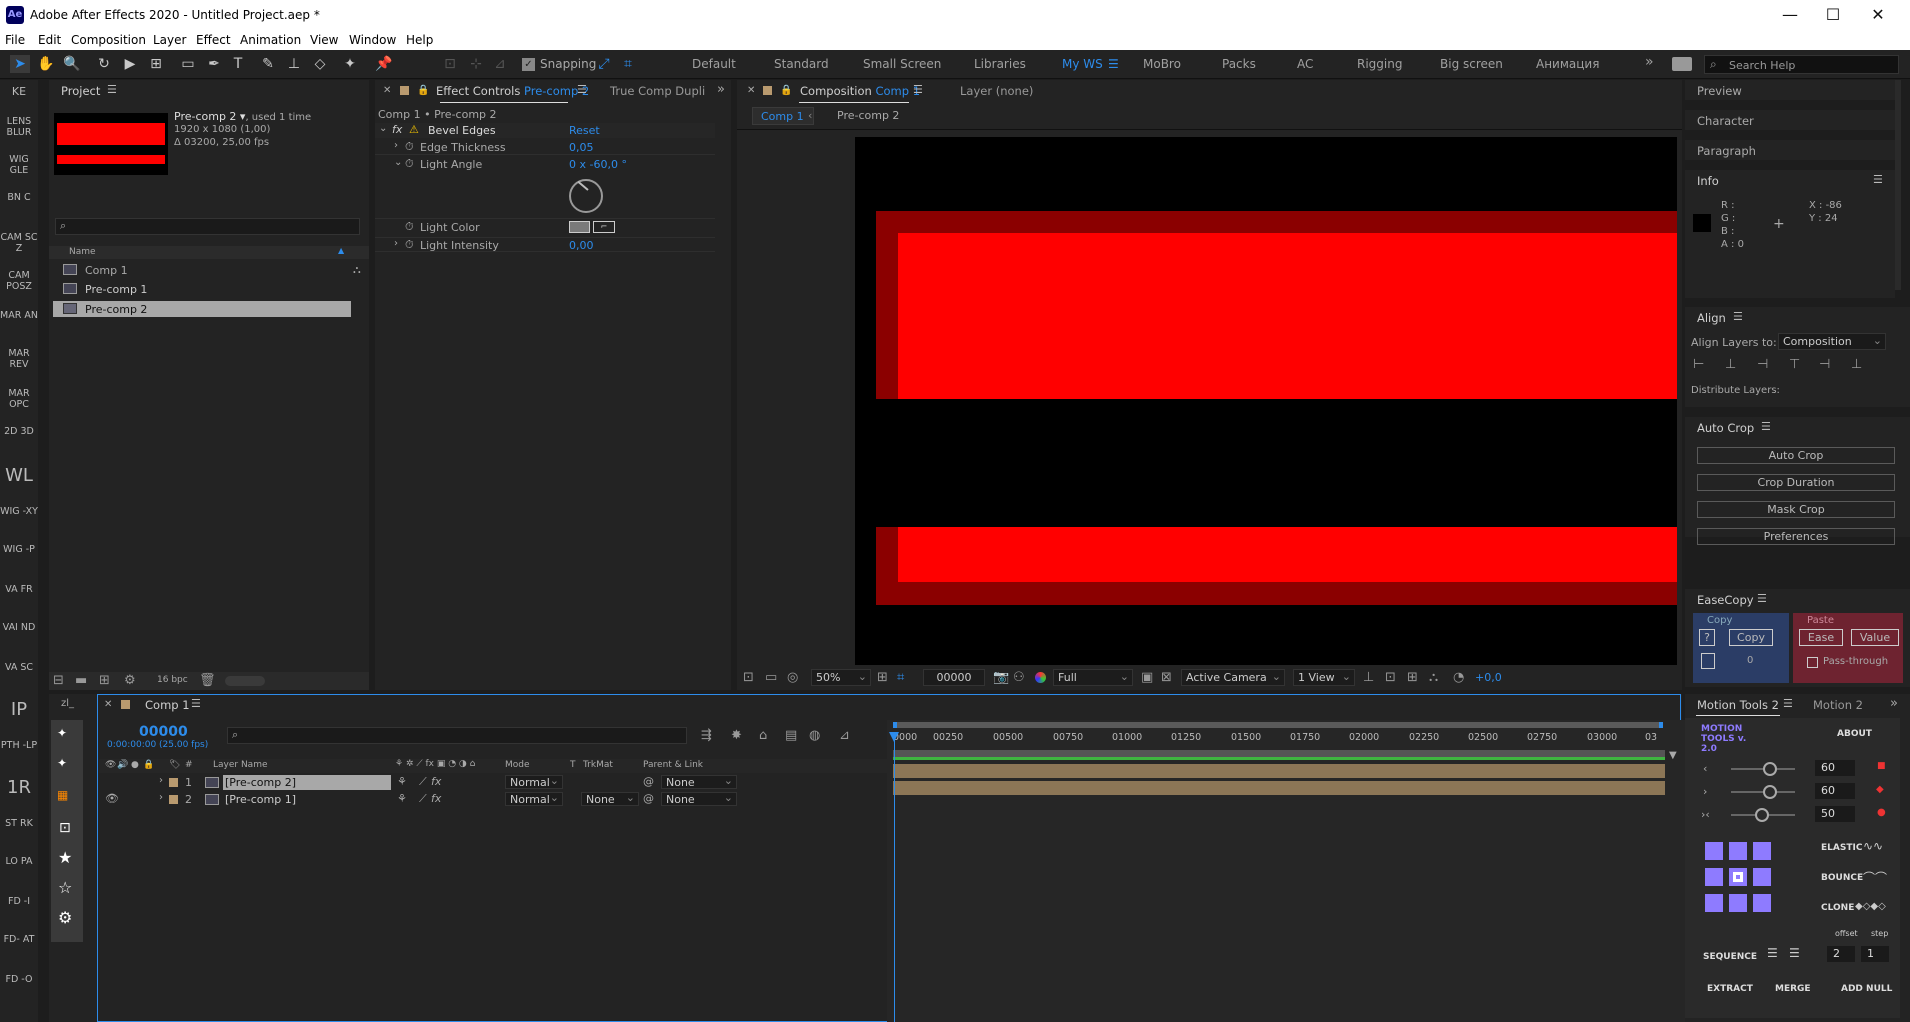  Describe the element at coordinates (1790, 90) in the screenshot. I see `preview-panel-header: Preview` at that location.